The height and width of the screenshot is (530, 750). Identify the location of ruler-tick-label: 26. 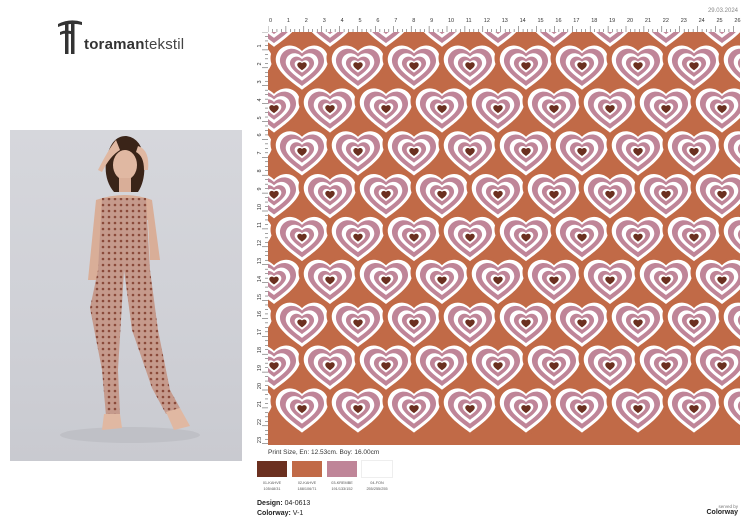
(737, 21).